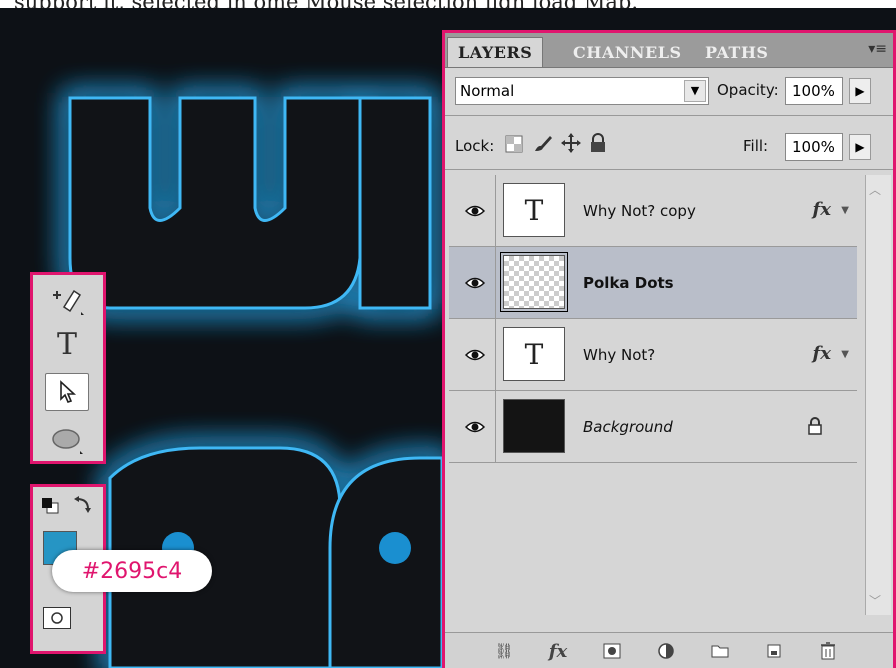 The image size is (896, 668). What do you see at coordinates (828, 651) in the screenshot?
I see `delete-layer-icon` at bounding box center [828, 651].